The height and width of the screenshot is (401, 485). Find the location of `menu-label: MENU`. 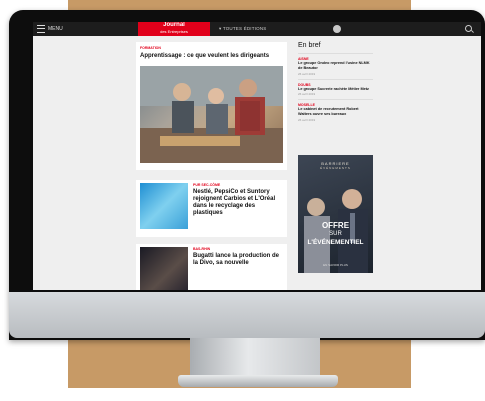

menu-label: MENU is located at coordinates (55, 29).